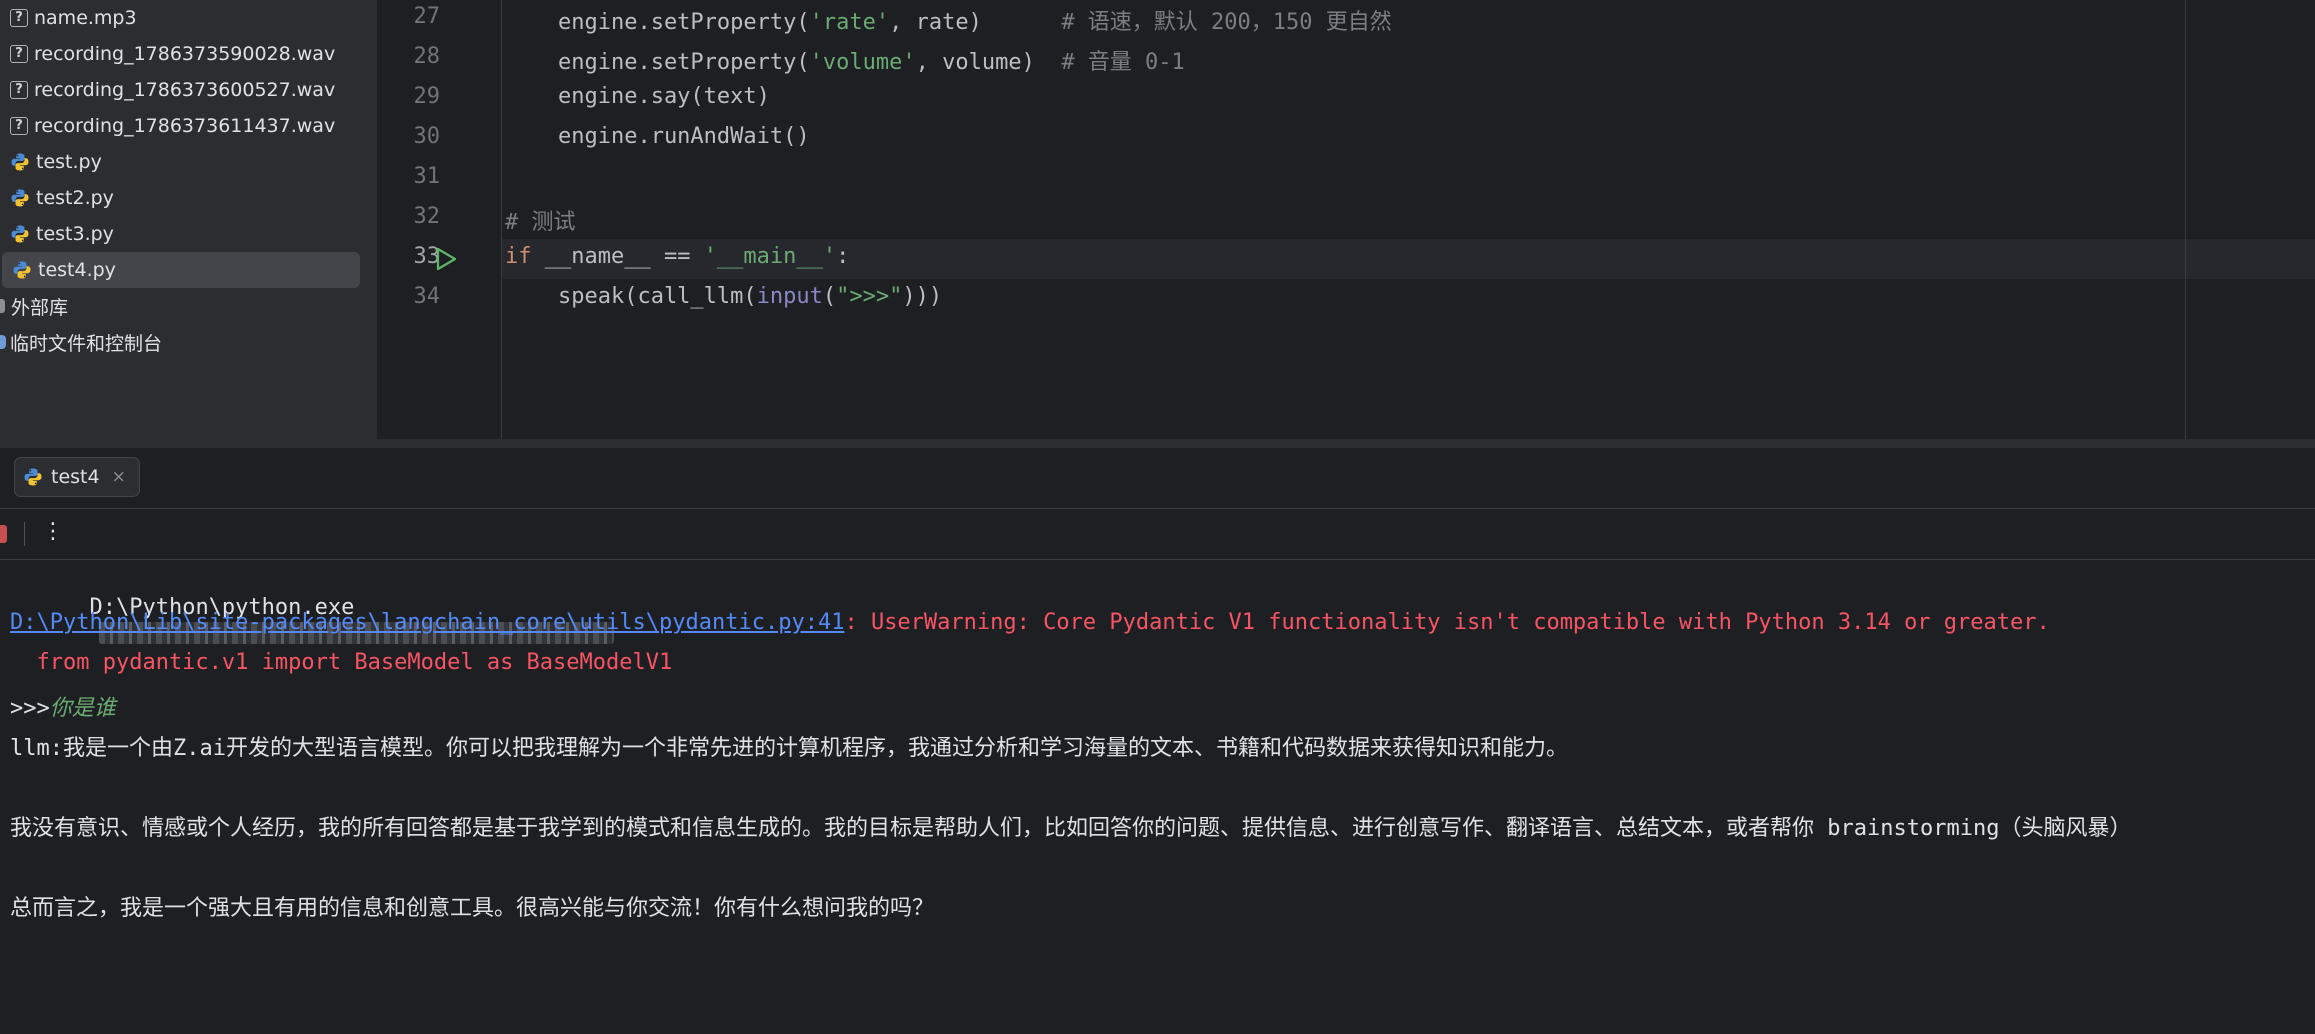 This screenshot has width=2315, height=1034. Describe the element at coordinates (380, 219) in the screenshot. I see `panel-splitter` at that location.